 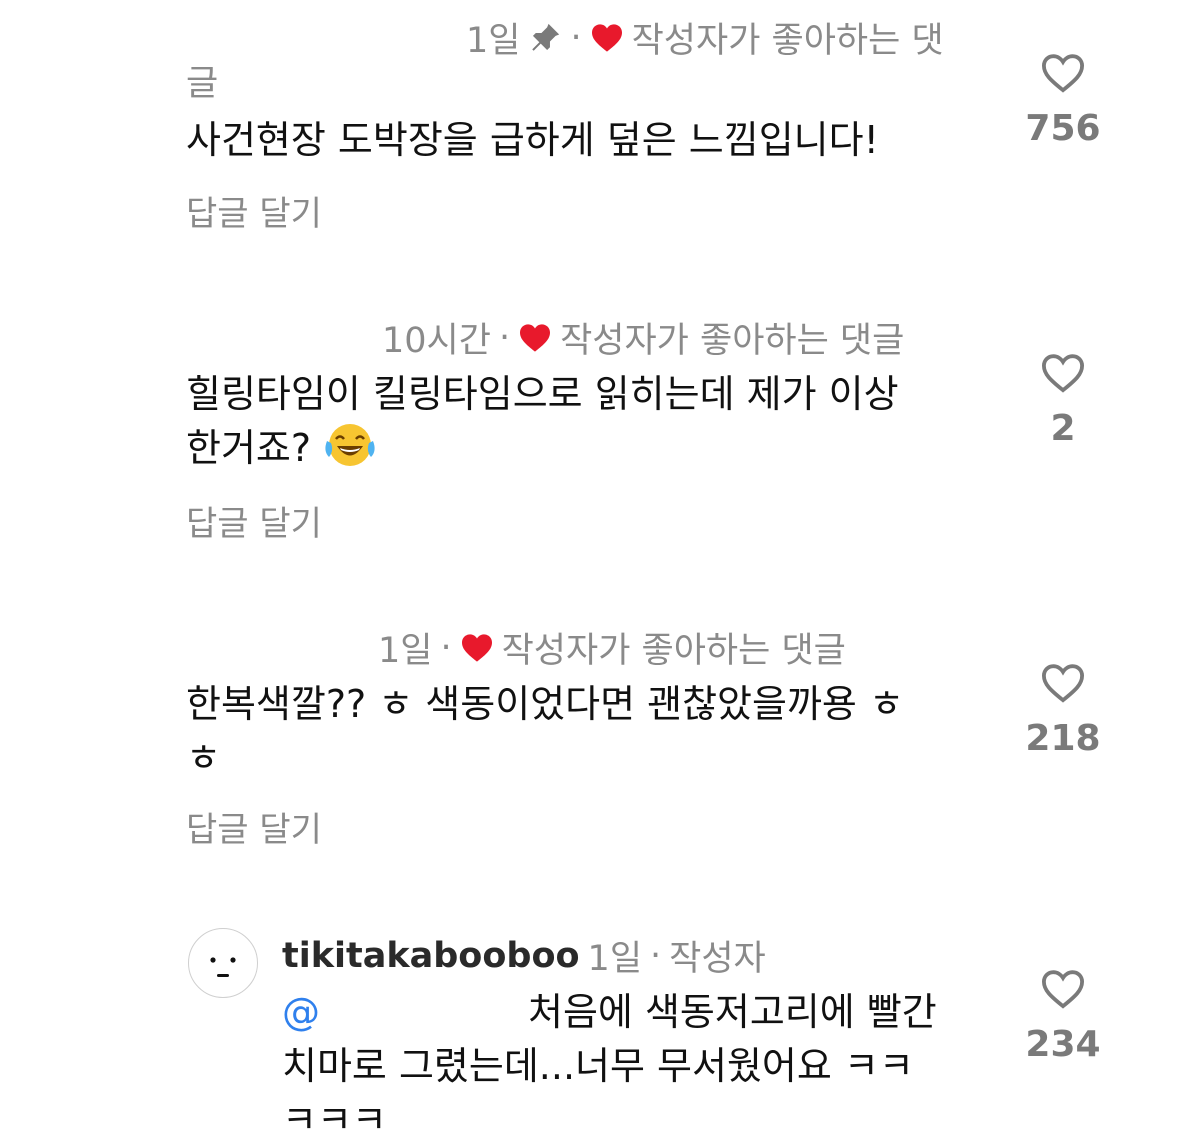 What do you see at coordinates (1063, 100) in the screenshot?
I see `like-column: 756` at bounding box center [1063, 100].